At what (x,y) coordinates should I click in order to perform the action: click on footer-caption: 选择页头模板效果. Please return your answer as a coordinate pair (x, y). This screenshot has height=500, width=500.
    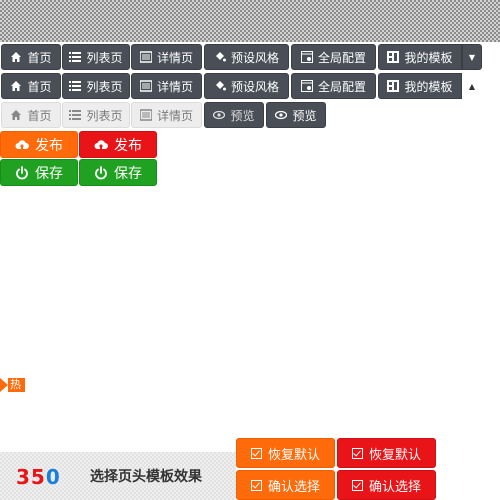
    Looking at the image, I should click on (146, 477).